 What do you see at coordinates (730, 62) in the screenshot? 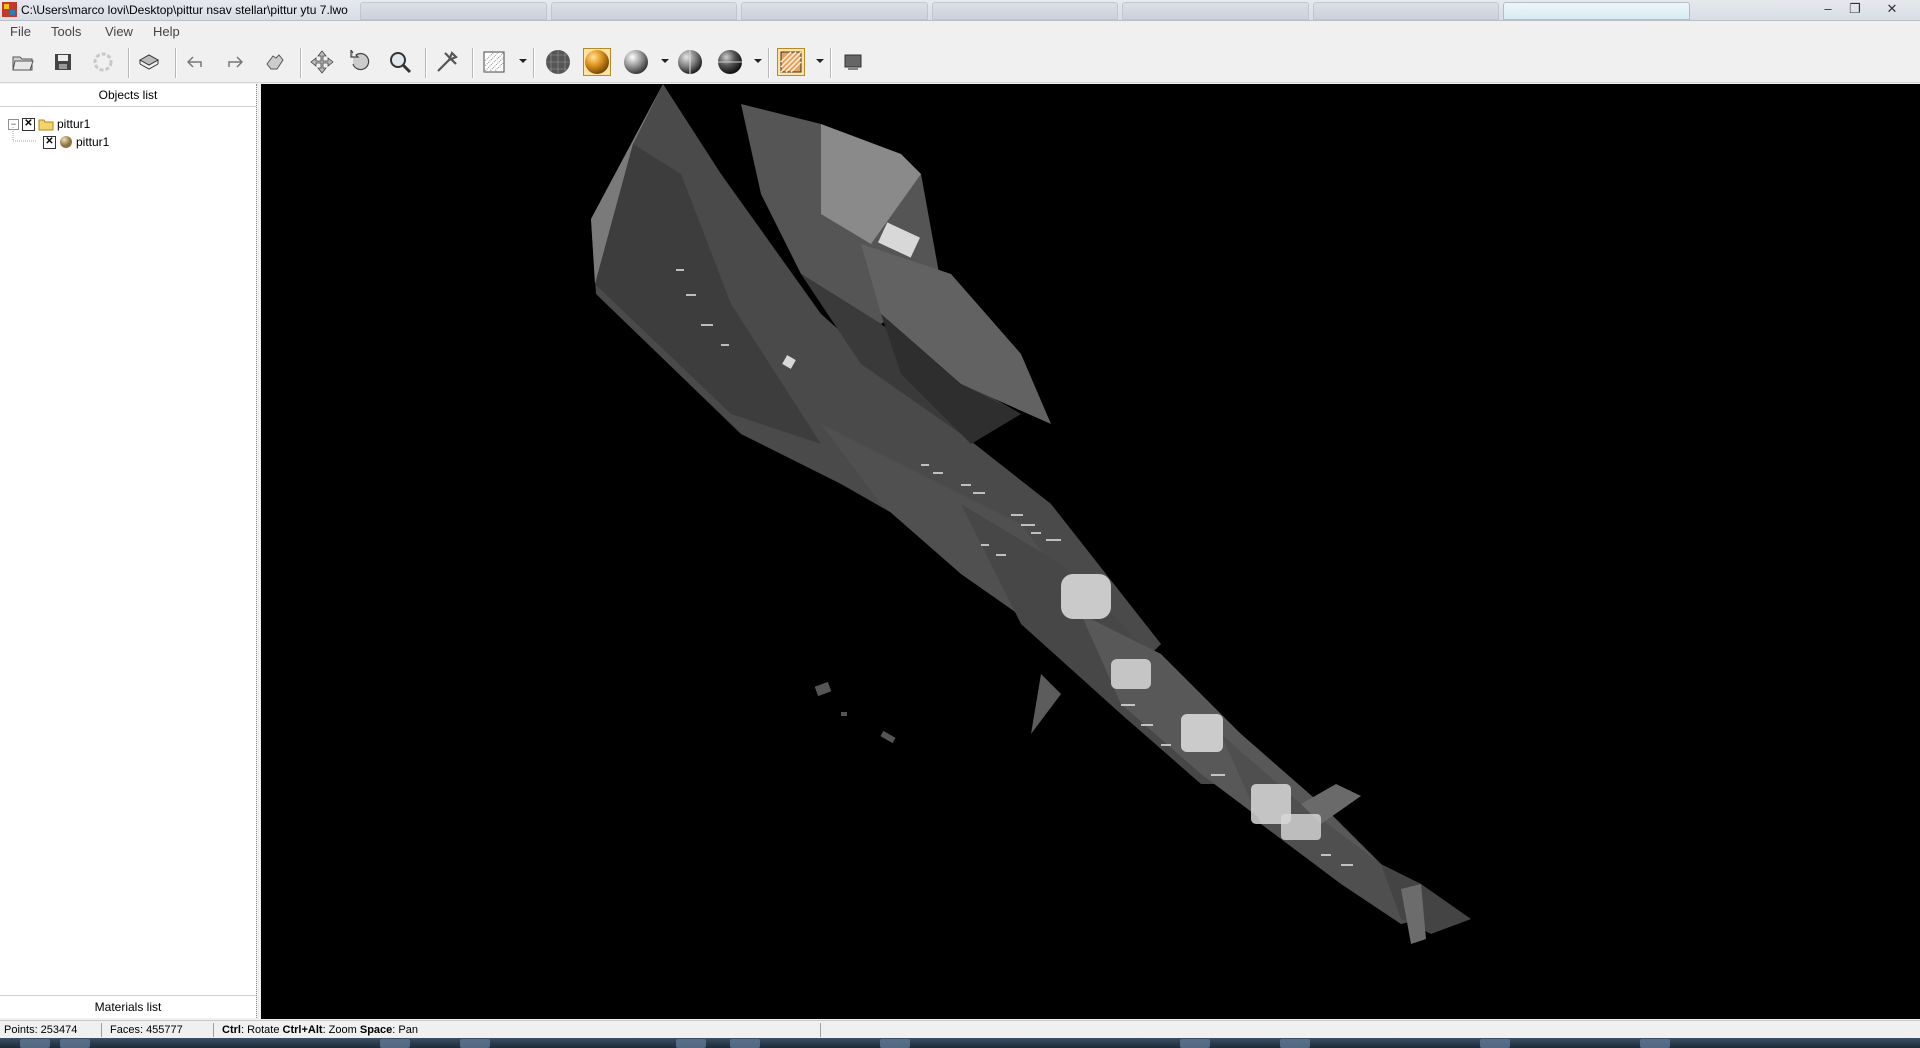
I see `dark-sphere-icon` at bounding box center [730, 62].